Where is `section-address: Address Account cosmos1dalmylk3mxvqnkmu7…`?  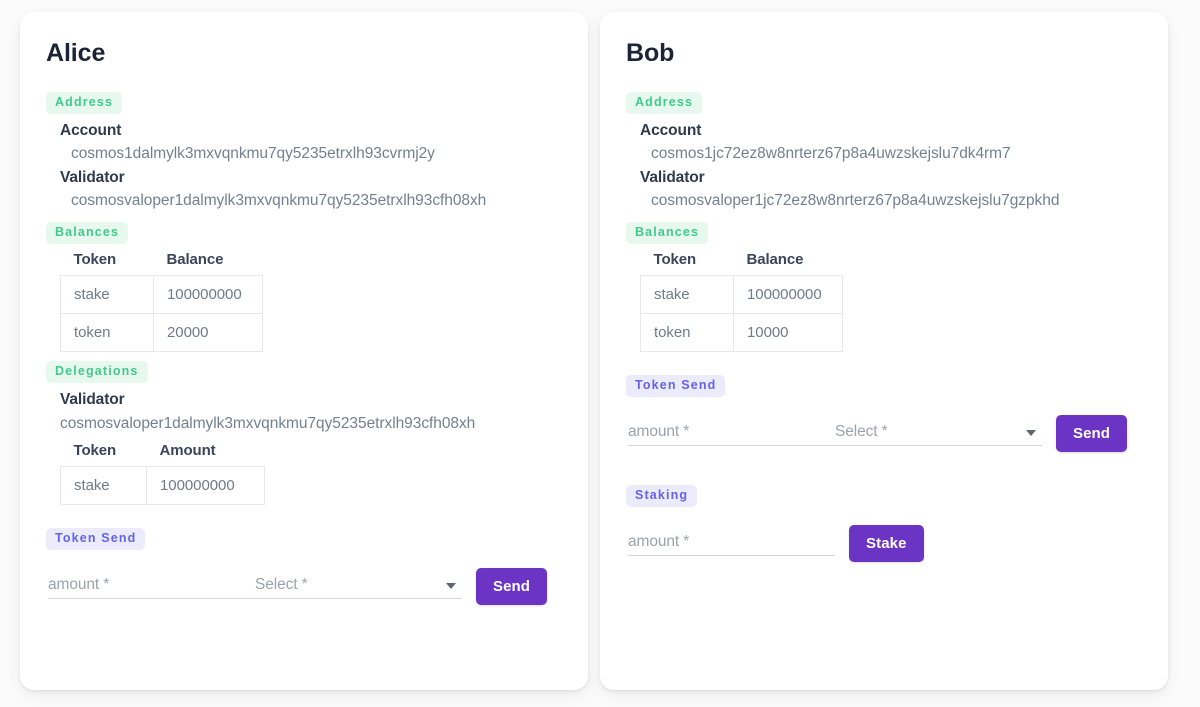 section-address: Address Account cosmos1dalmylk3mxvqnkmu7… is located at coordinates (304, 152).